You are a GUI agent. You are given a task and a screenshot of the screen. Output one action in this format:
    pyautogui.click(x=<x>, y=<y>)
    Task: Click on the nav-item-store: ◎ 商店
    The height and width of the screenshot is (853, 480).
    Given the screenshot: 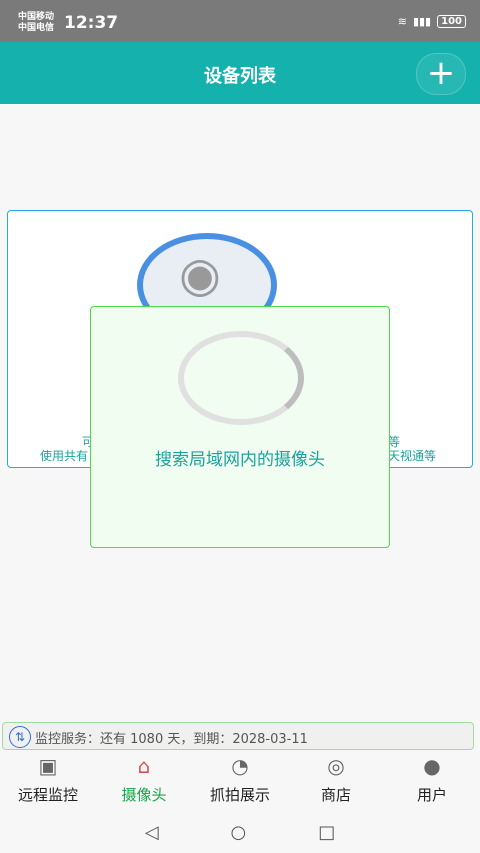 What is the action you would take?
    pyautogui.click(x=336, y=782)
    